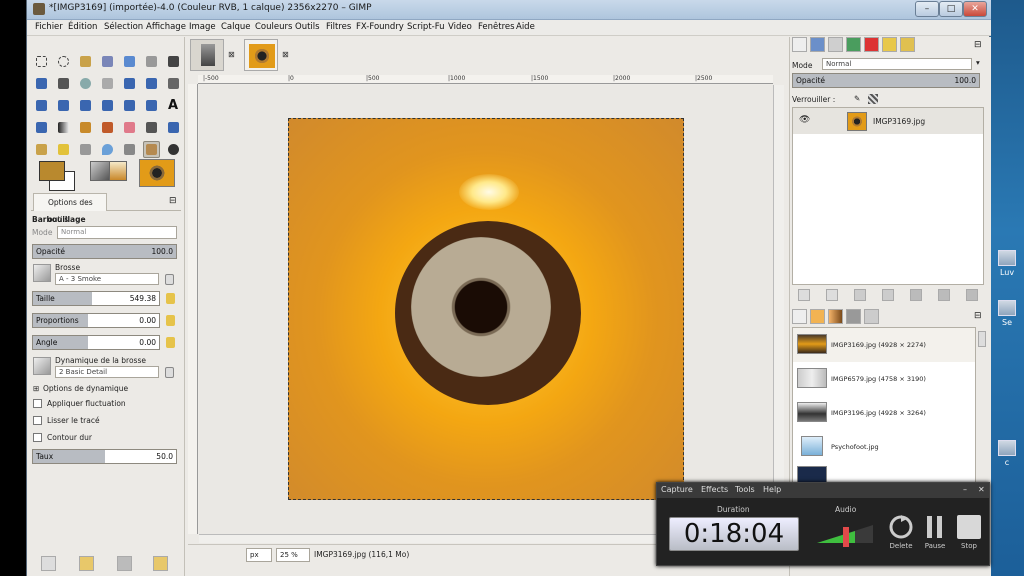 The height and width of the screenshot is (576, 1024). I want to click on flip-tool, so click(129, 105).